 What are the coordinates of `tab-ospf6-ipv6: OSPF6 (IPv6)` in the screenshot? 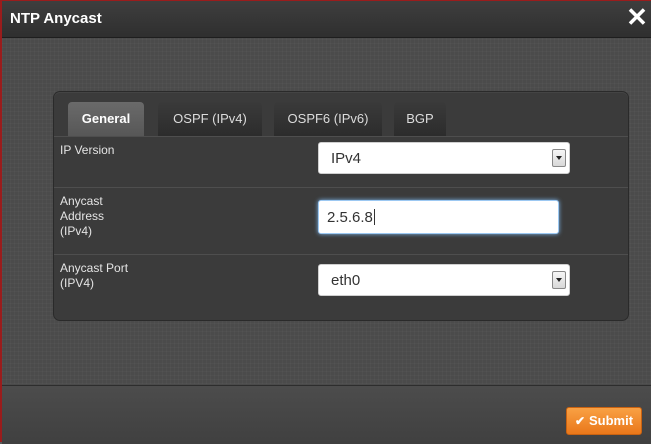 It's located at (328, 119).